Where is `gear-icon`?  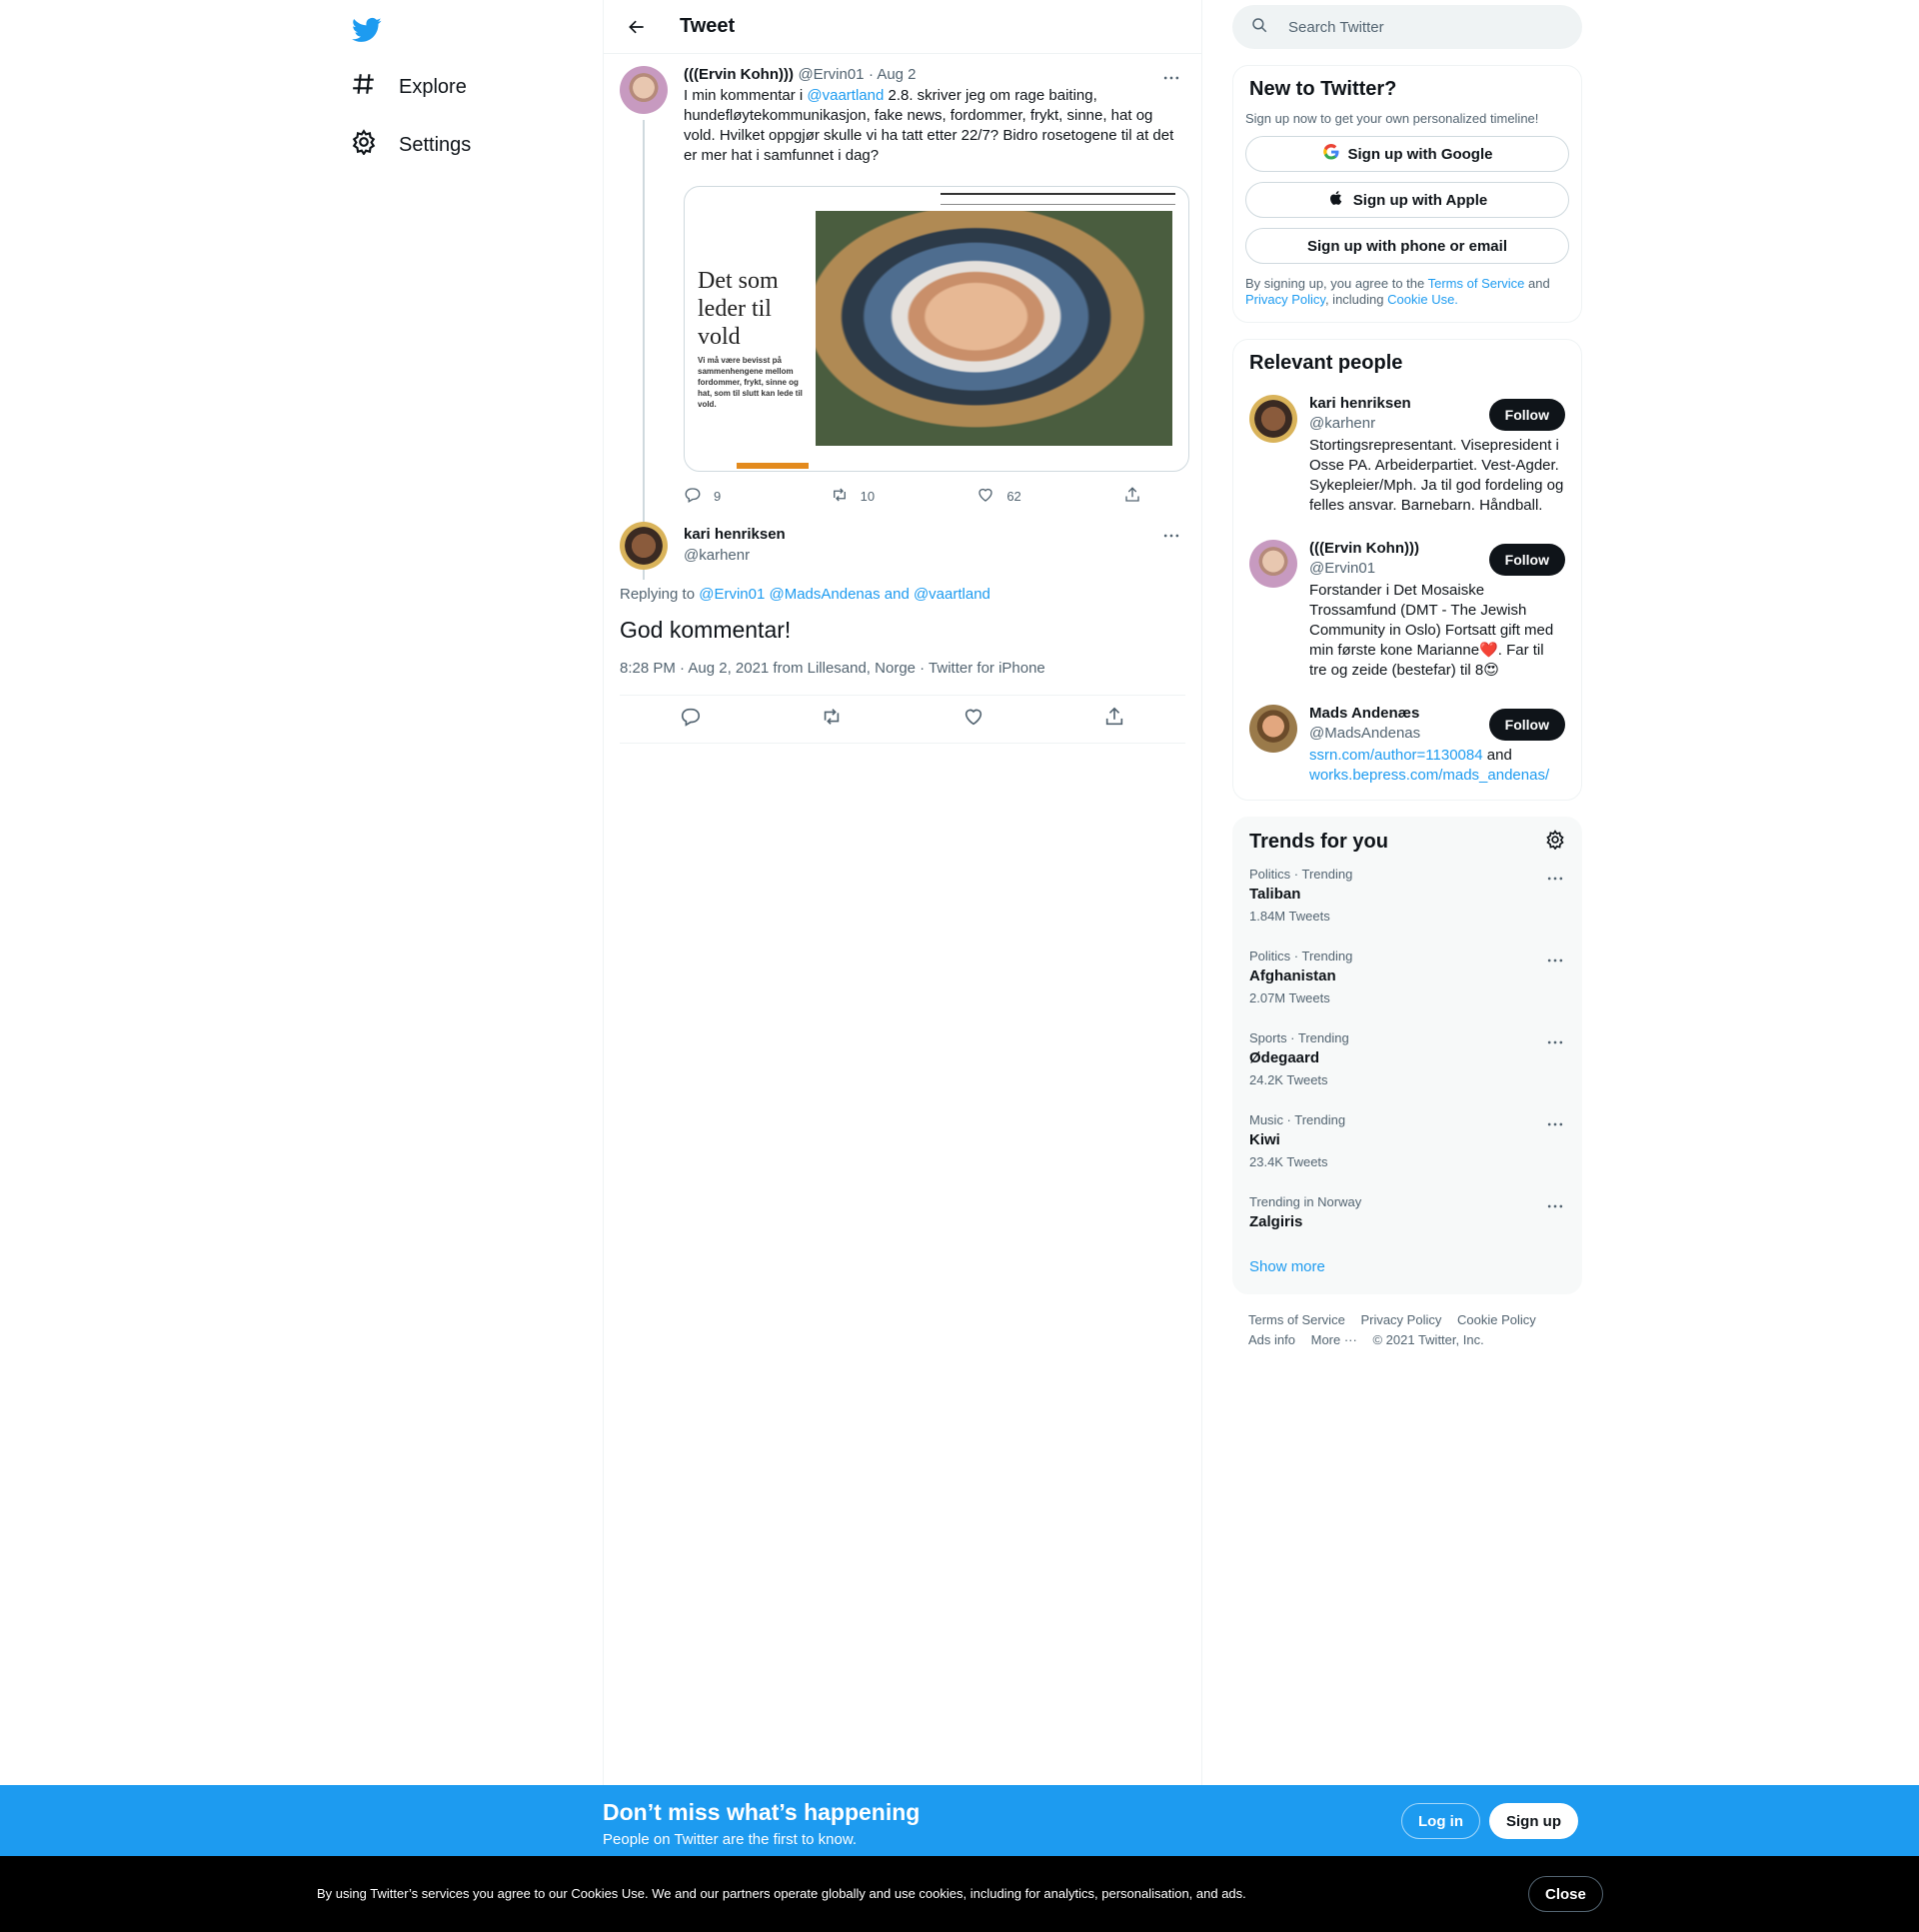 gear-icon is located at coordinates (1555, 843).